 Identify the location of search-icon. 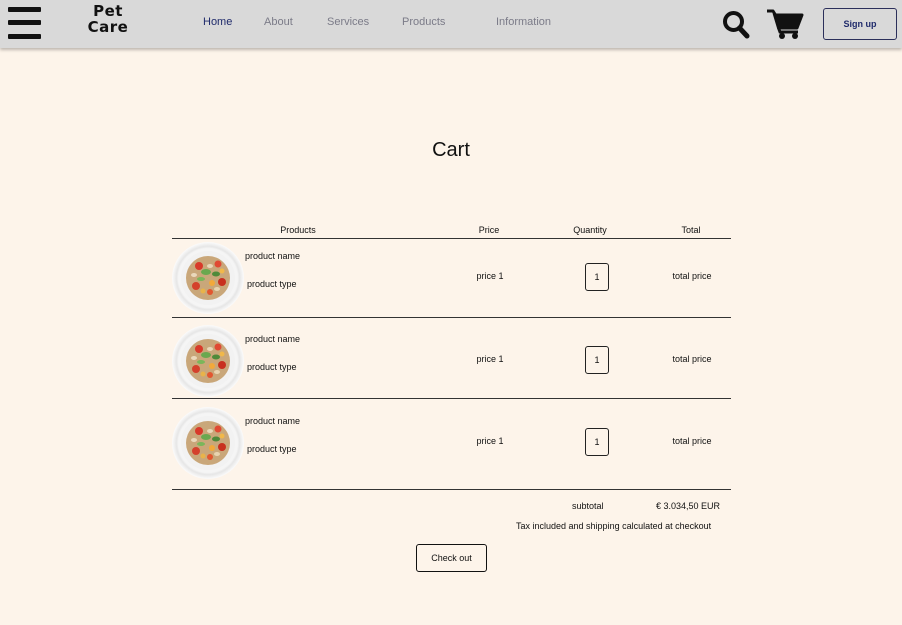
(736, 24).